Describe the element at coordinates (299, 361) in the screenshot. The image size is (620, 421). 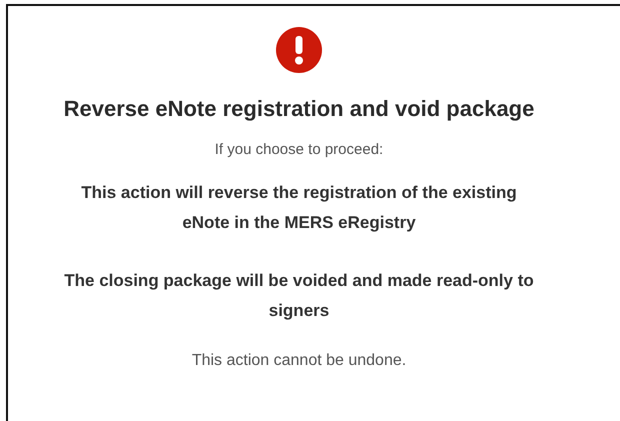
I see `warning-text: This action cannot be undone.` at that location.